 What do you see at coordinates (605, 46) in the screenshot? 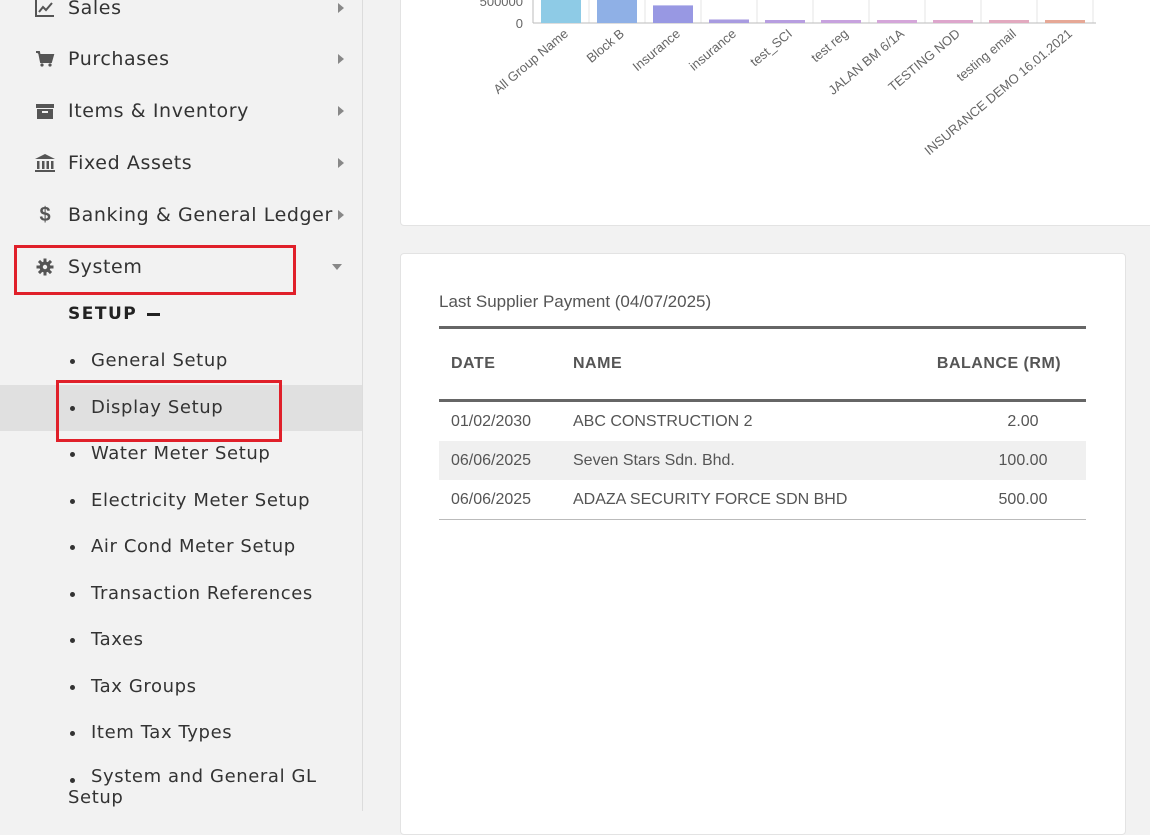
I see `x-tick-label: Block B` at bounding box center [605, 46].